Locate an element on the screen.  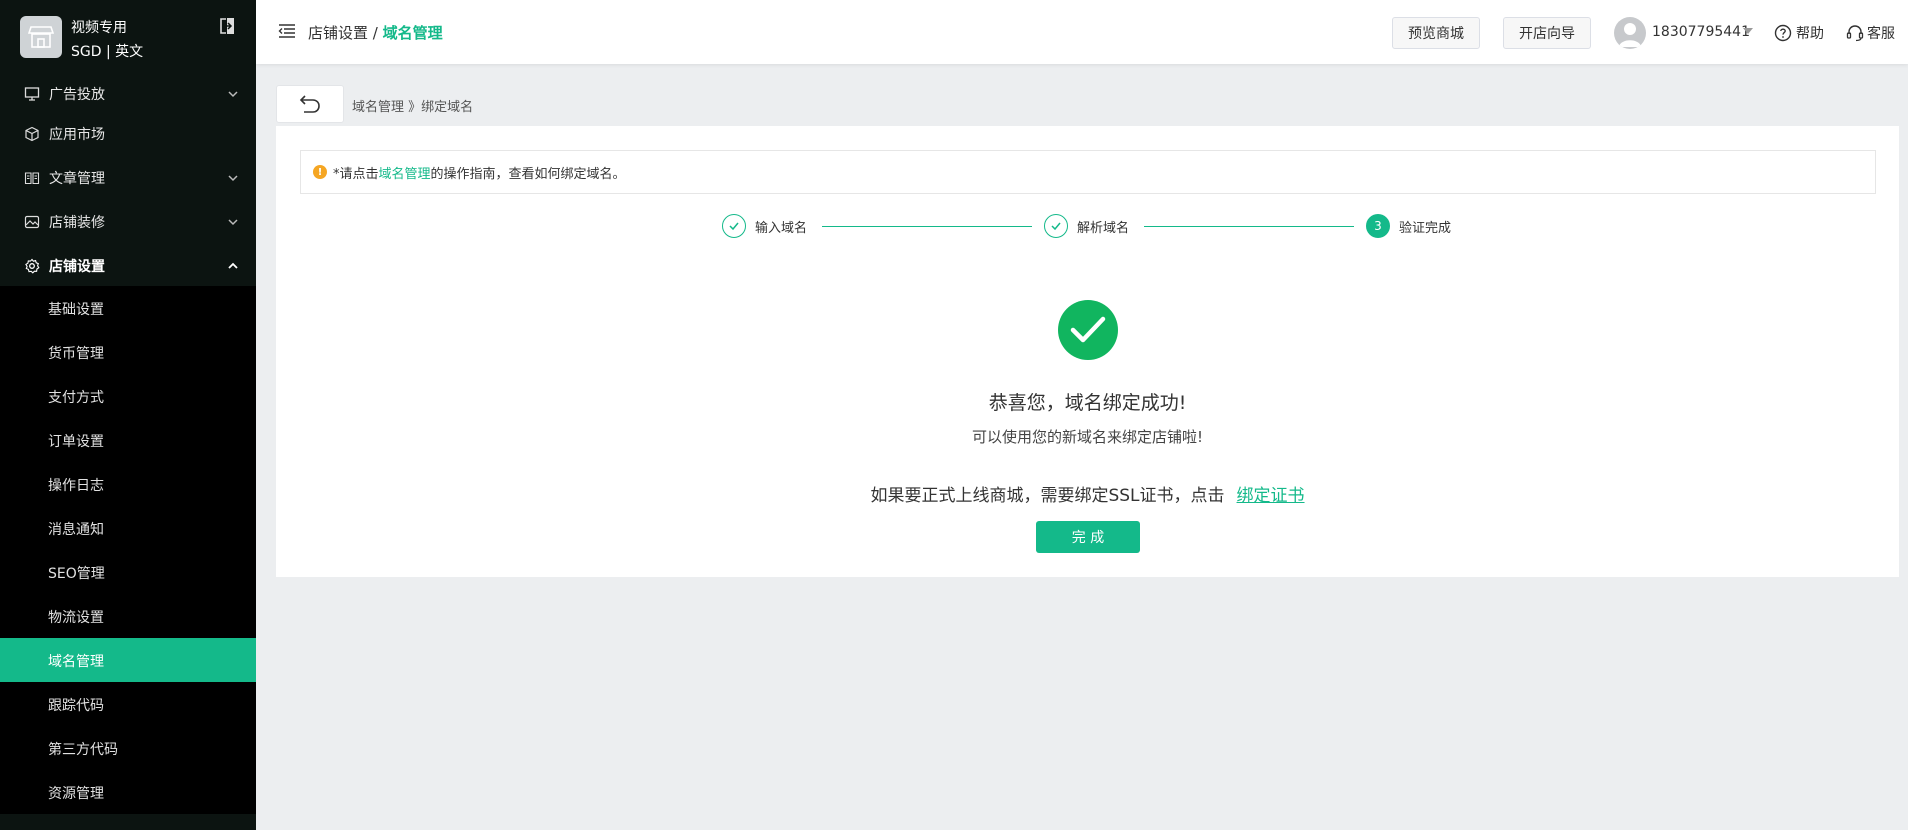
sidebar-item-basic-settings: 基础设置 is located at coordinates (128, 308).